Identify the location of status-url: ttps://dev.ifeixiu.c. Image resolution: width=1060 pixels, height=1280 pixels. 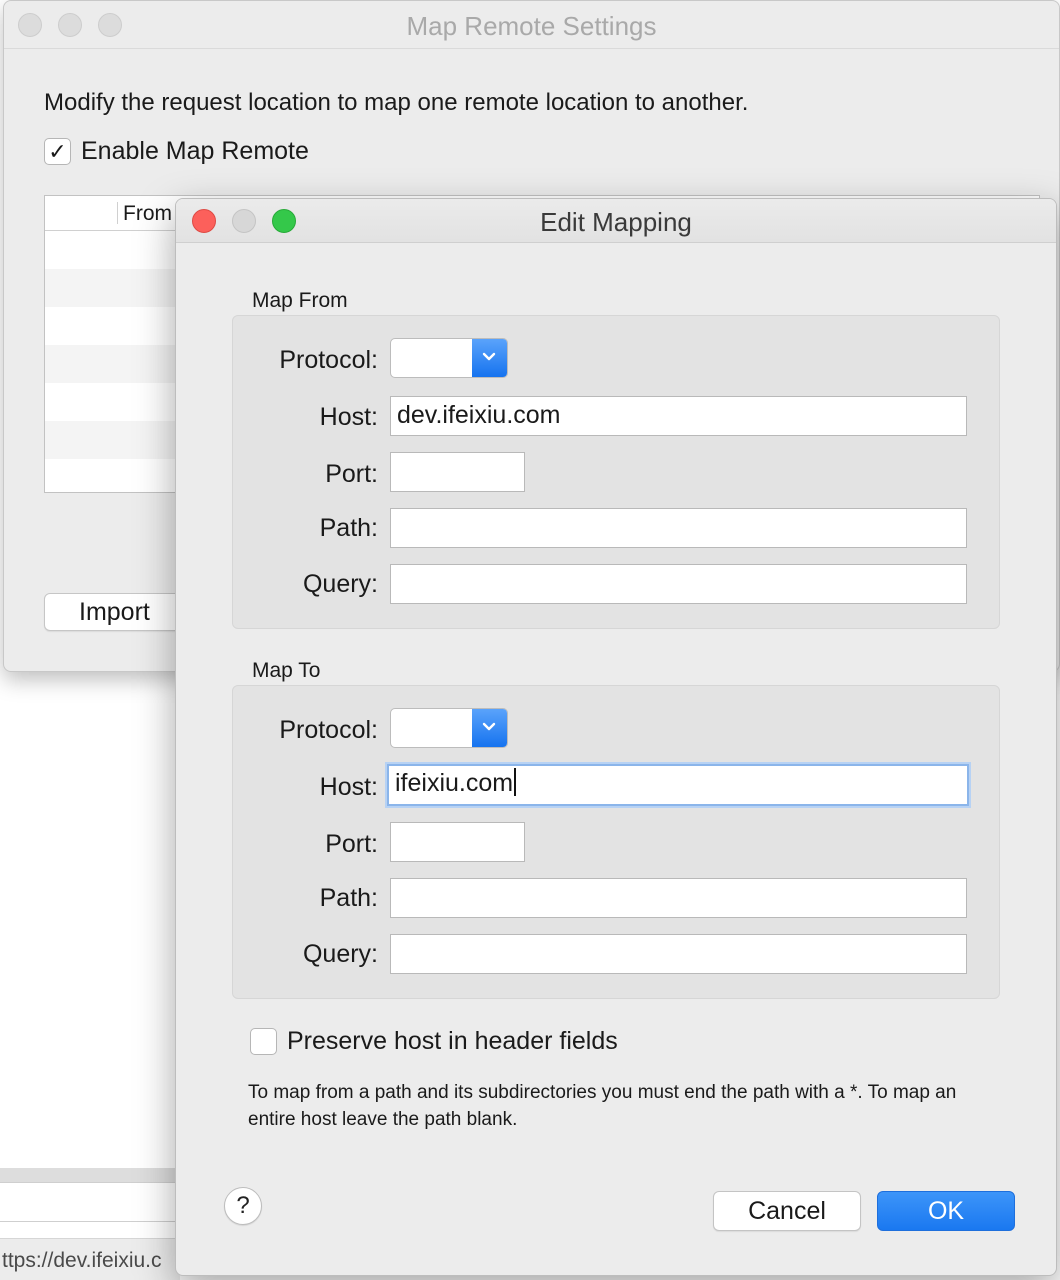
(82, 1260).